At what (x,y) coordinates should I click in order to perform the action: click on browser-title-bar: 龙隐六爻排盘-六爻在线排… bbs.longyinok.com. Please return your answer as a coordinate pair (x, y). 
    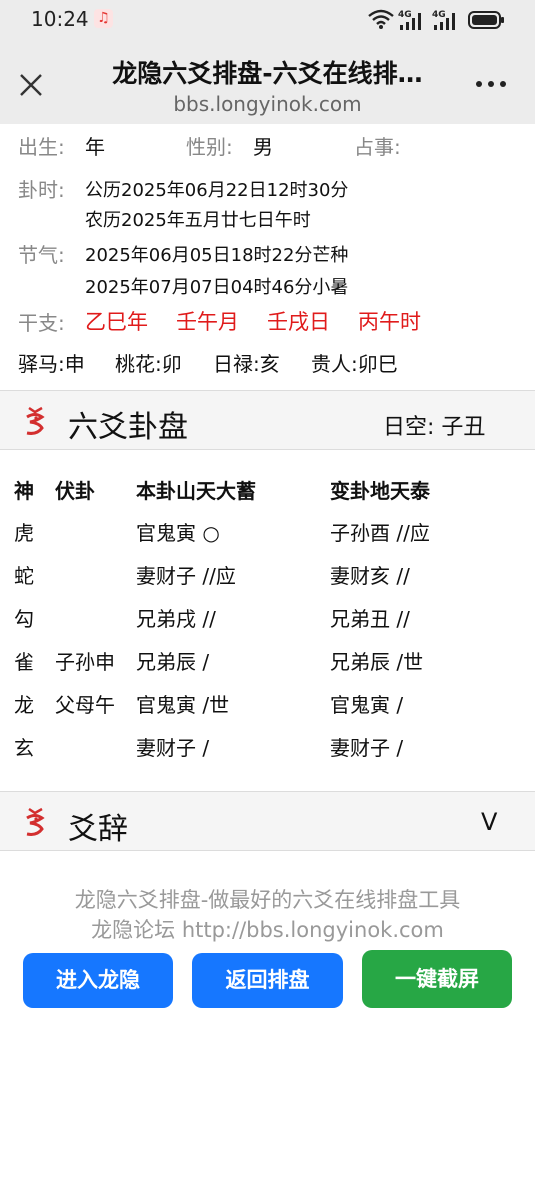
    Looking at the image, I should click on (267, 83).